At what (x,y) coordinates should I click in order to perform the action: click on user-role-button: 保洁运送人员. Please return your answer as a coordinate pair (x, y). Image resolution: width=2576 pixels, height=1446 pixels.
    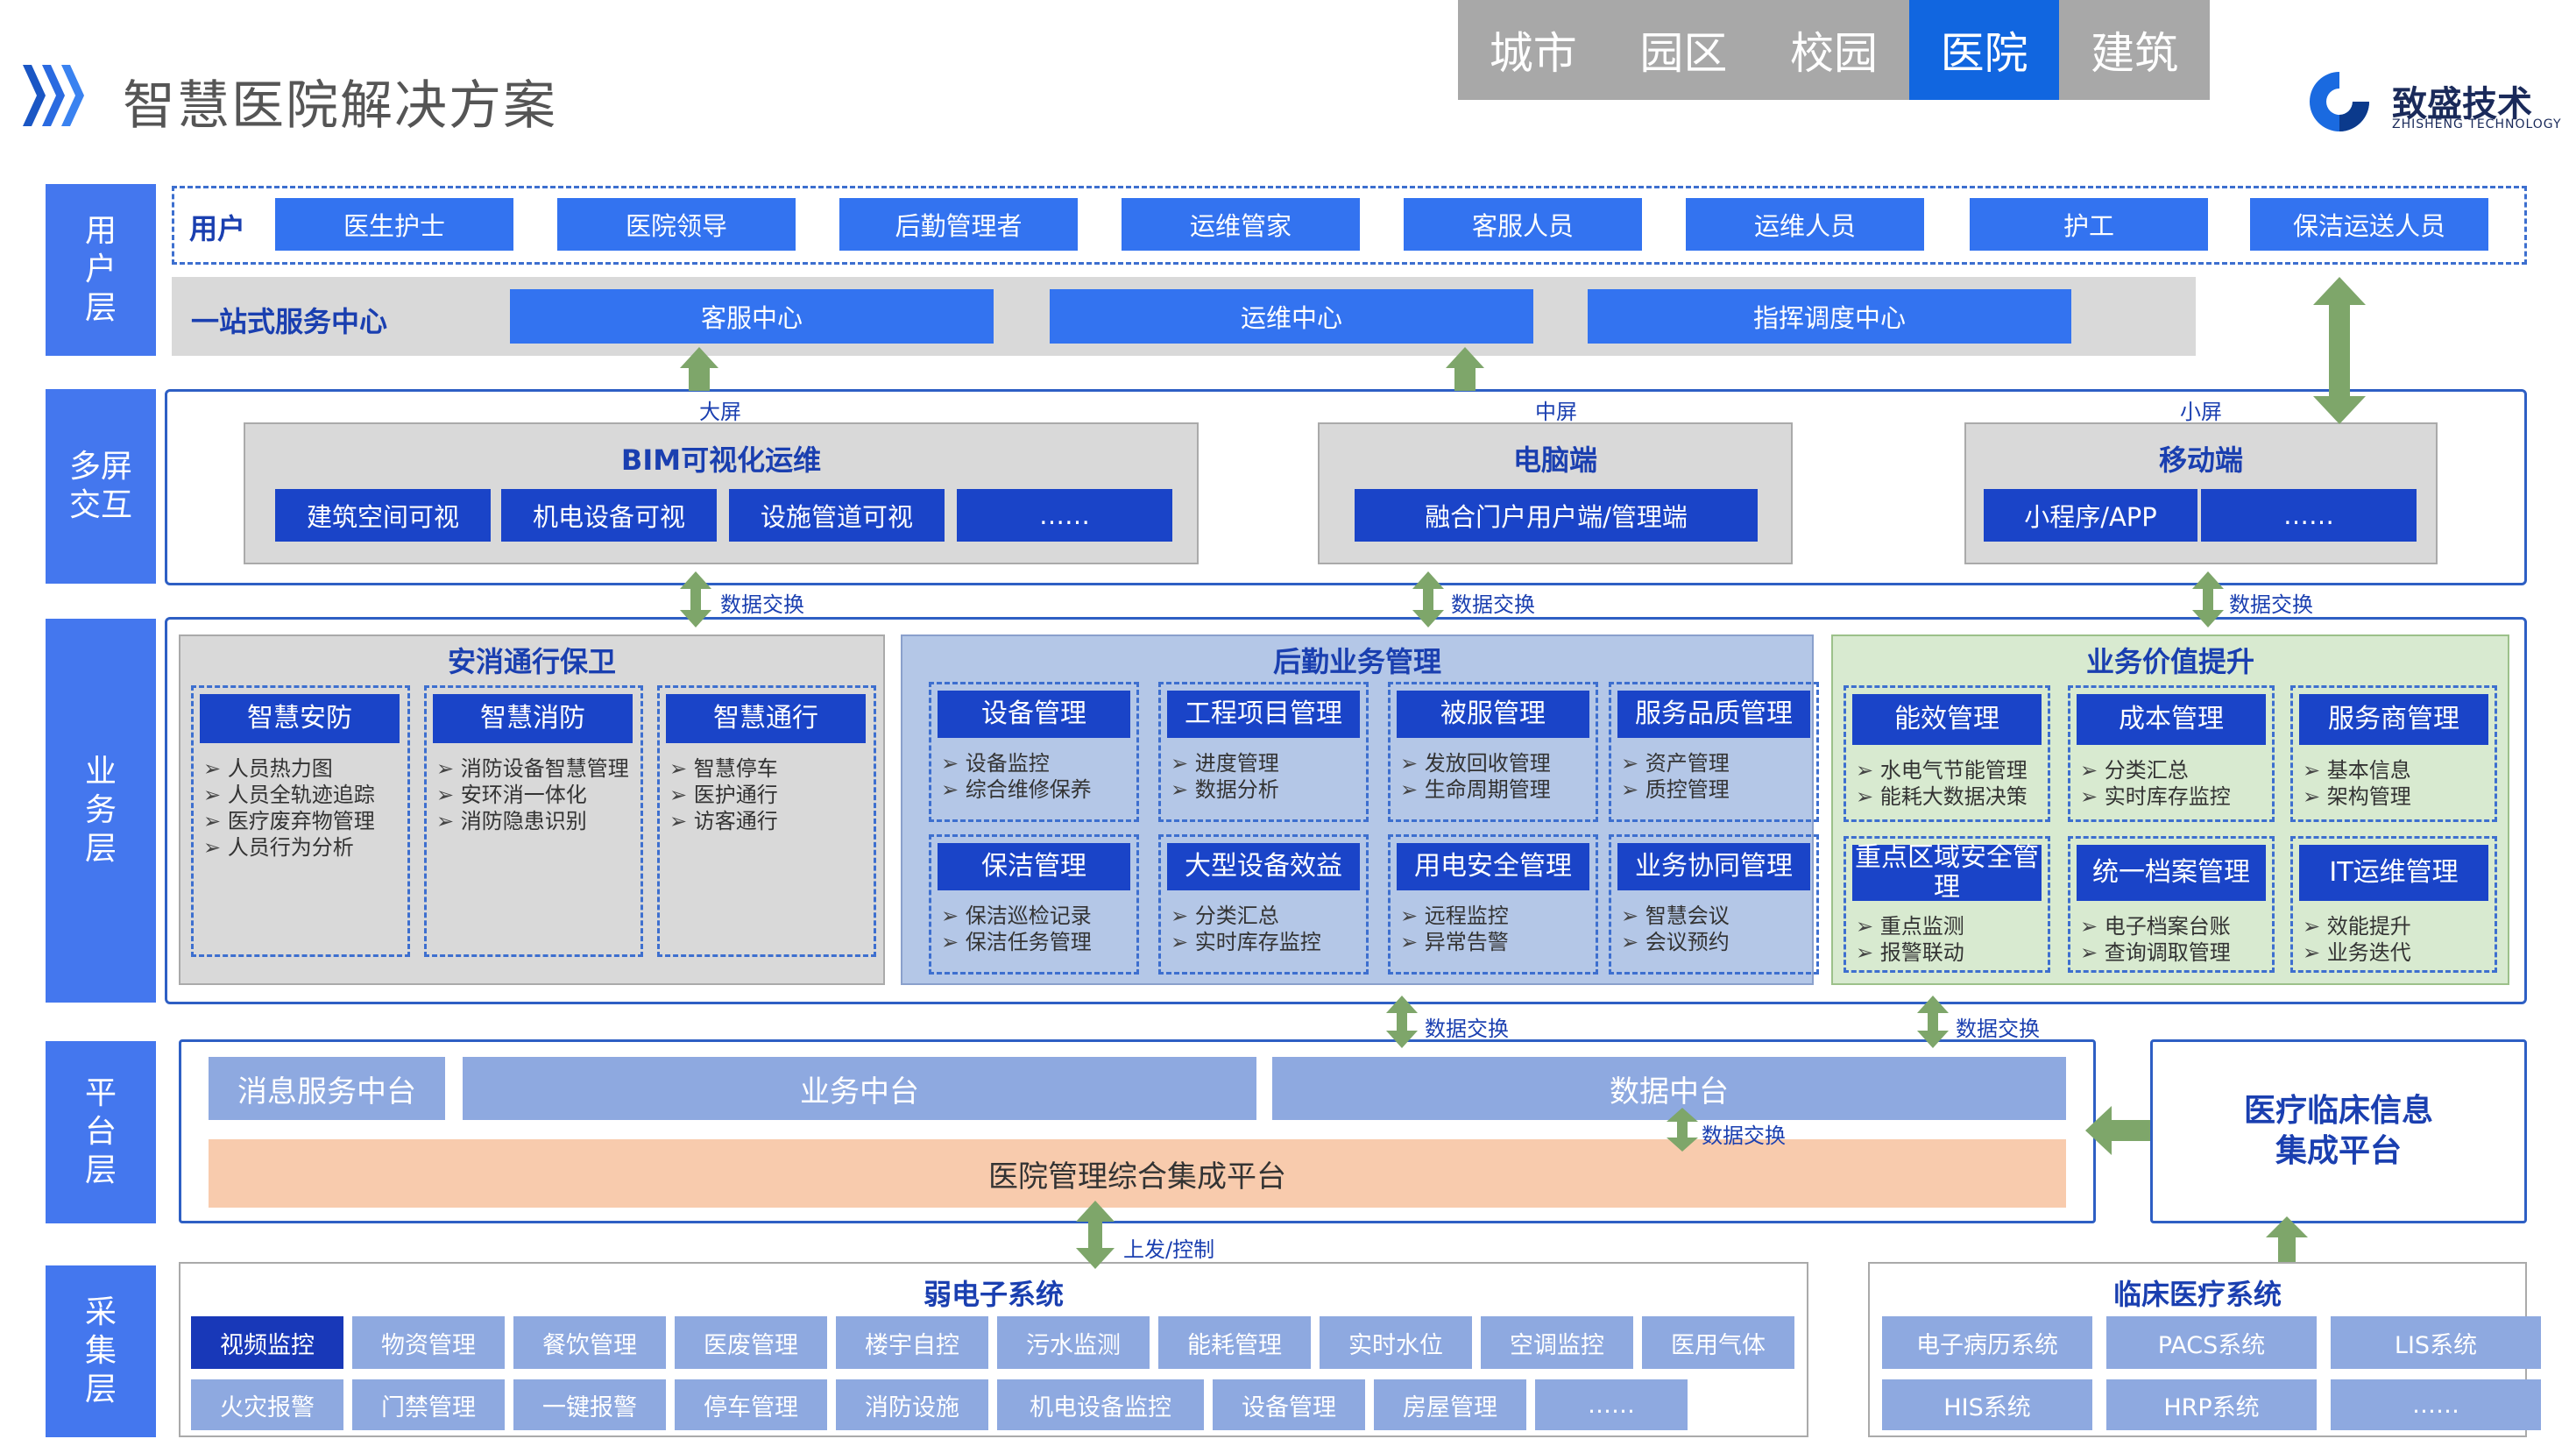
    Looking at the image, I should click on (2369, 224).